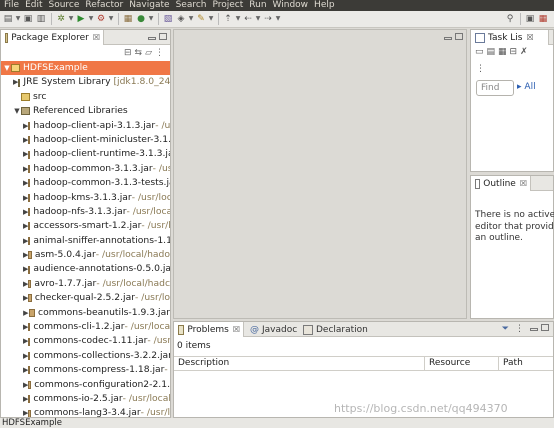 The height and width of the screenshot is (428, 554). What do you see at coordinates (85, 399) in the screenshot?
I see `tree-item-jar: ▶ commons-io-2.5.jar - /usr/local` at bounding box center [85, 399].